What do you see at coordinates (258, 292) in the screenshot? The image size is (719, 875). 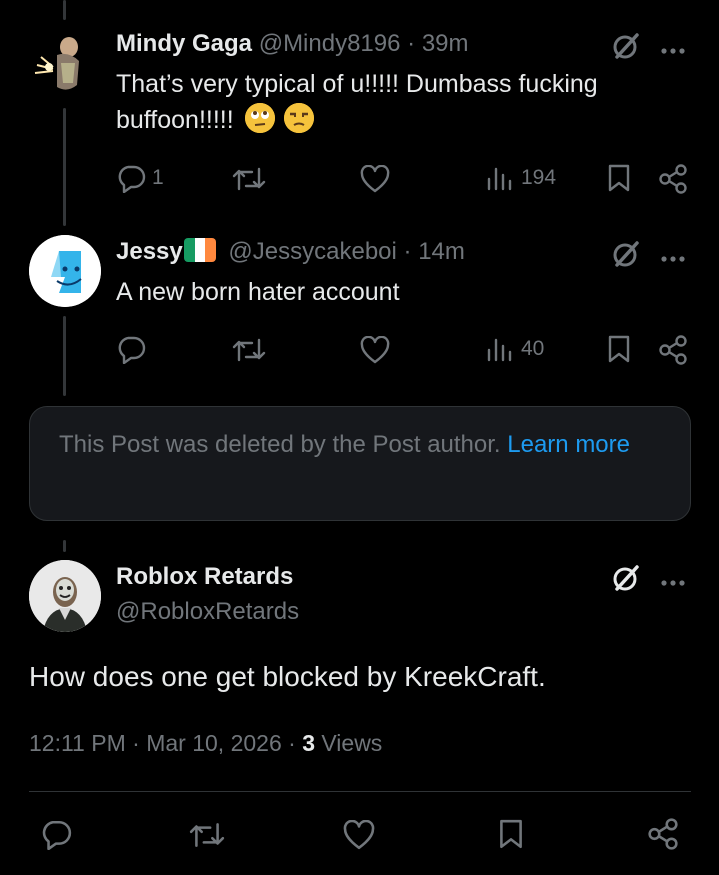 I see `reply2-text: A new born hater account` at bounding box center [258, 292].